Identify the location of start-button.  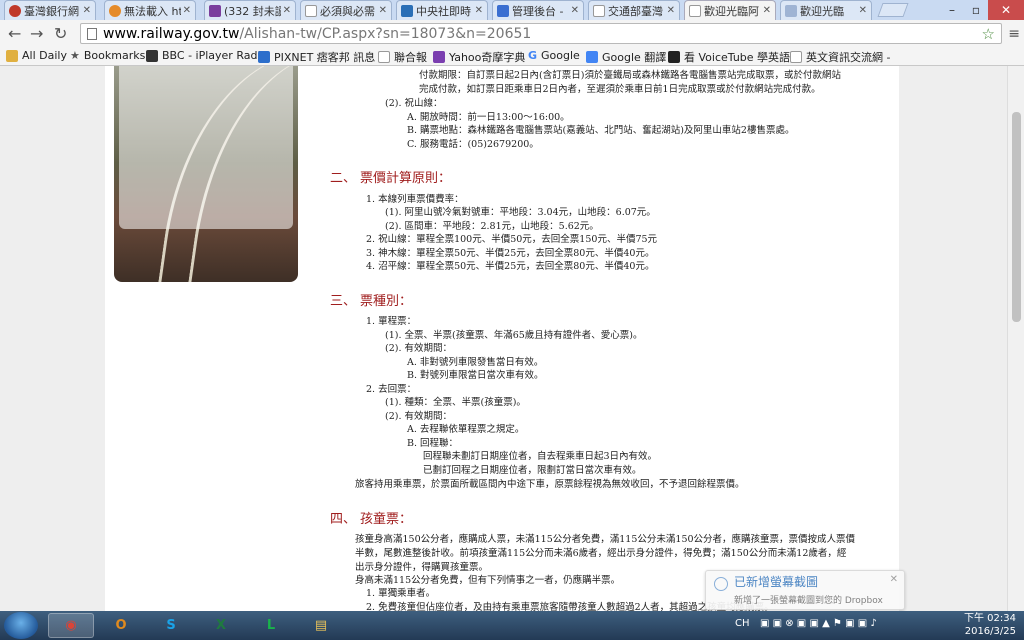
(21, 625).